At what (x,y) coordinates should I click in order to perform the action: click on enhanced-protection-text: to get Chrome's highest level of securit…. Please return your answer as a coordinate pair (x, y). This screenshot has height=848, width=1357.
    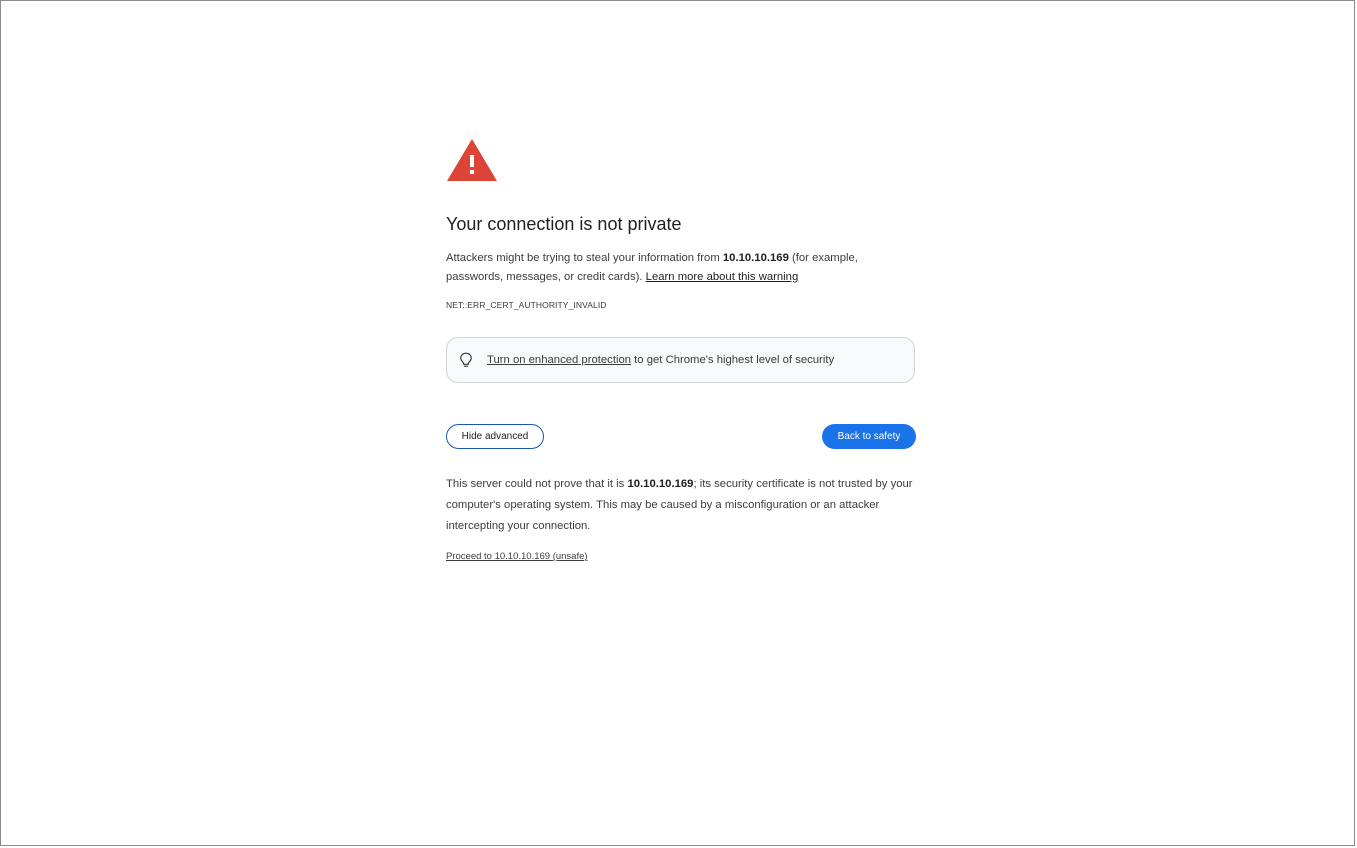
    Looking at the image, I should click on (733, 360).